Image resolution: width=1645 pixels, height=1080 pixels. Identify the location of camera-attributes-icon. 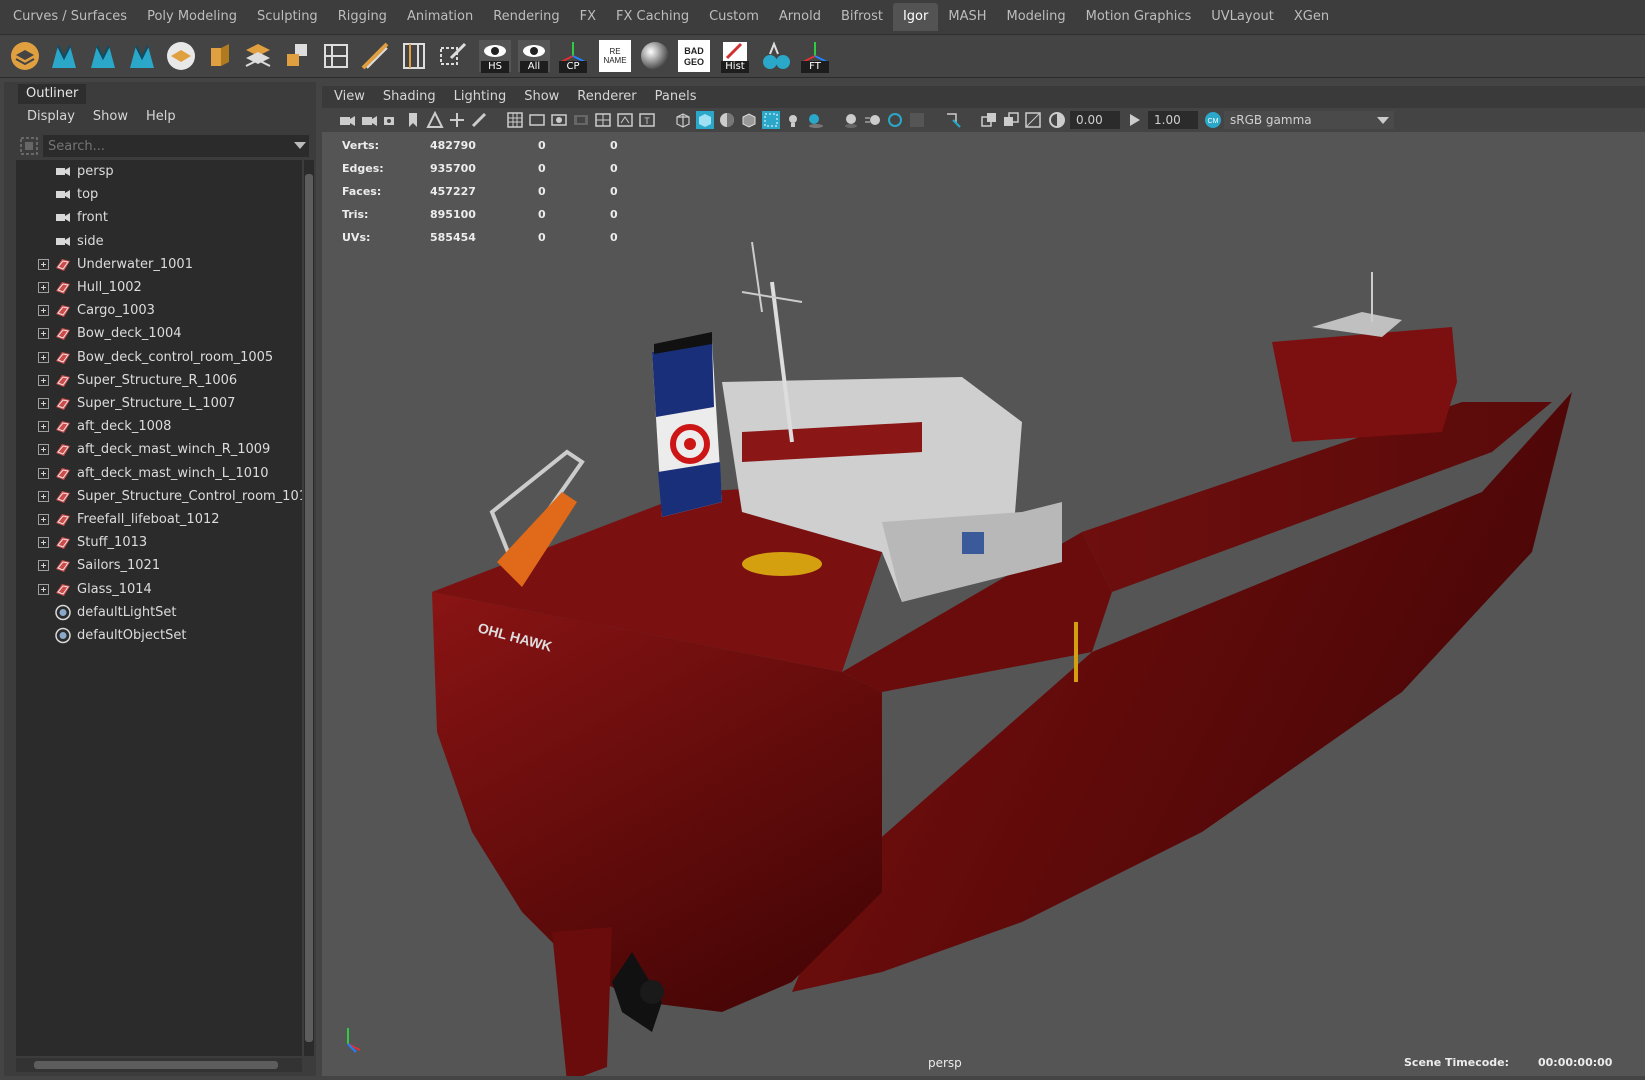
(391, 120).